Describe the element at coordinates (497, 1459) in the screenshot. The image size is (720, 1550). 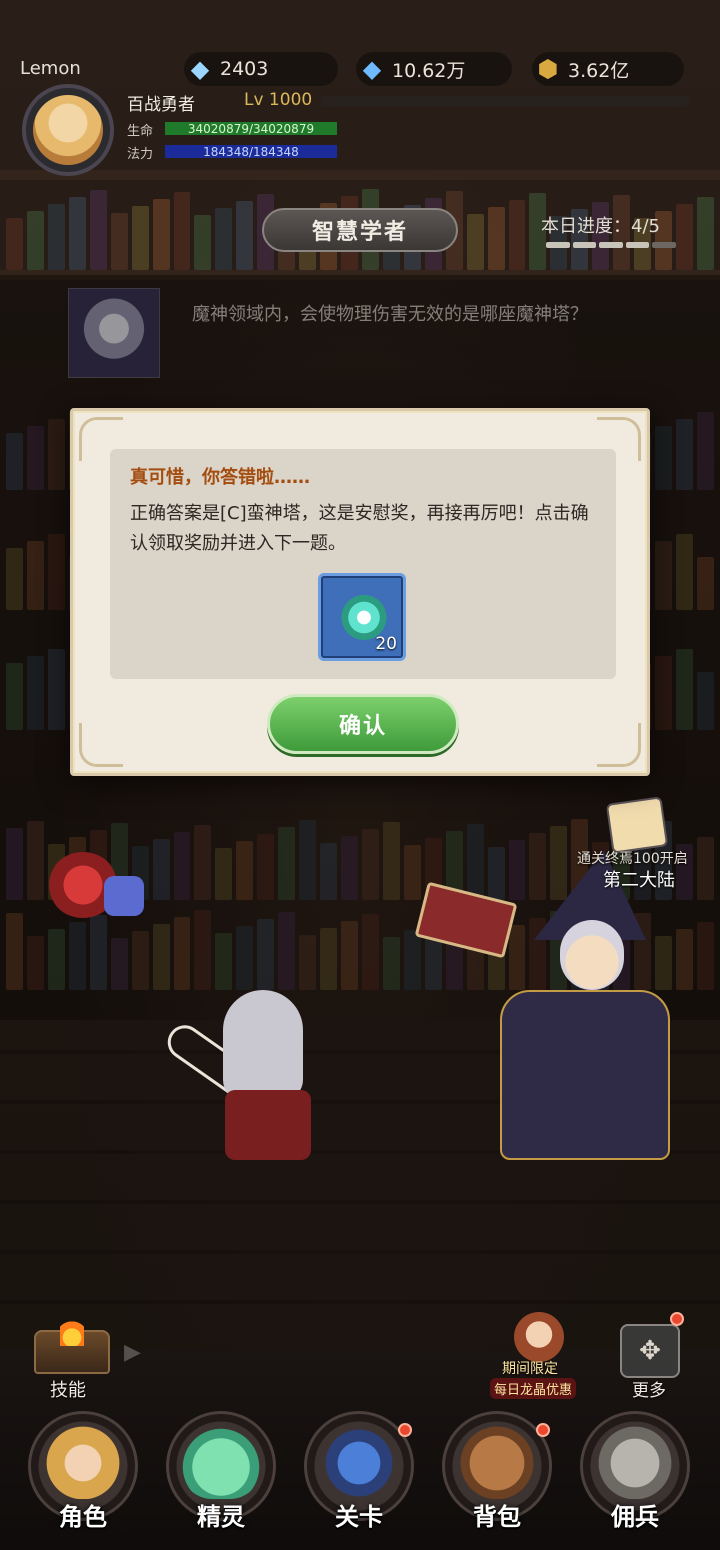
I see `backpack-icon` at that location.